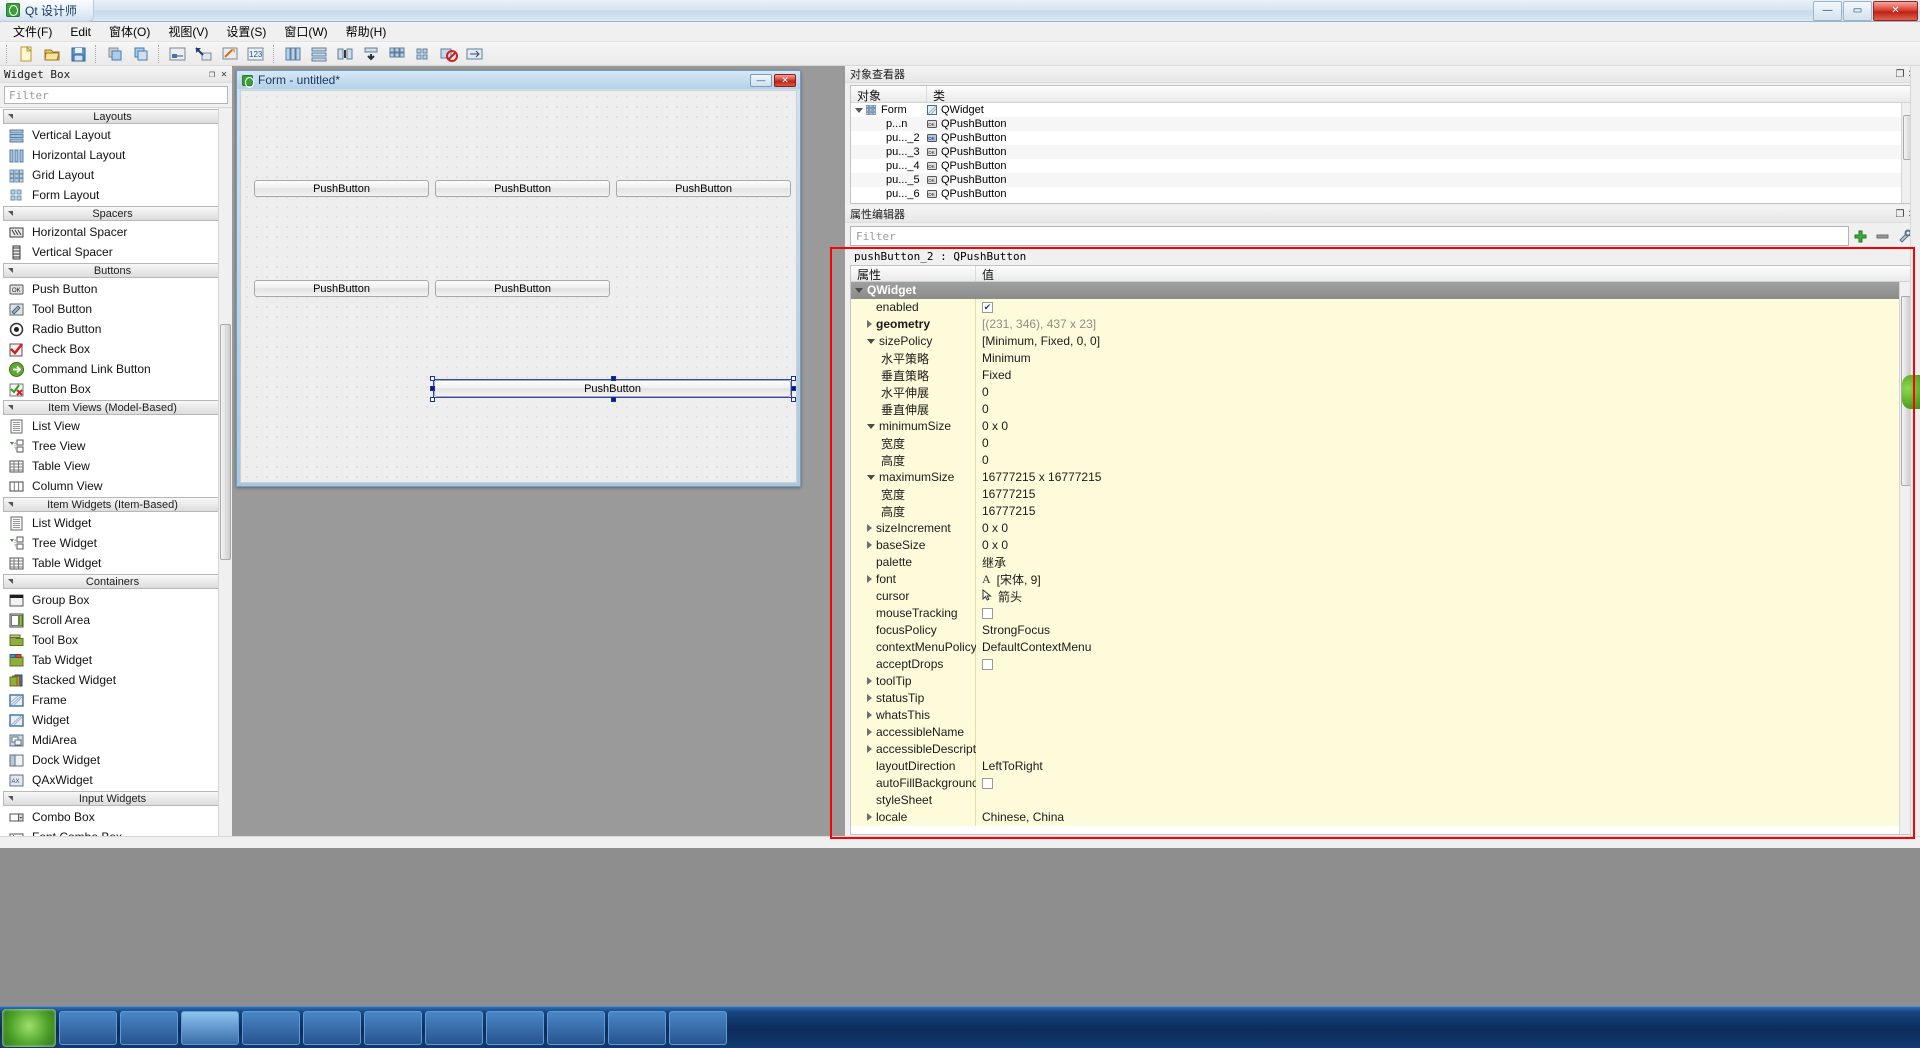 This screenshot has height=1048, width=1920. What do you see at coordinates (1381, 443) in the screenshot?
I see `property-row: 宽度 0` at bounding box center [1381, 443].